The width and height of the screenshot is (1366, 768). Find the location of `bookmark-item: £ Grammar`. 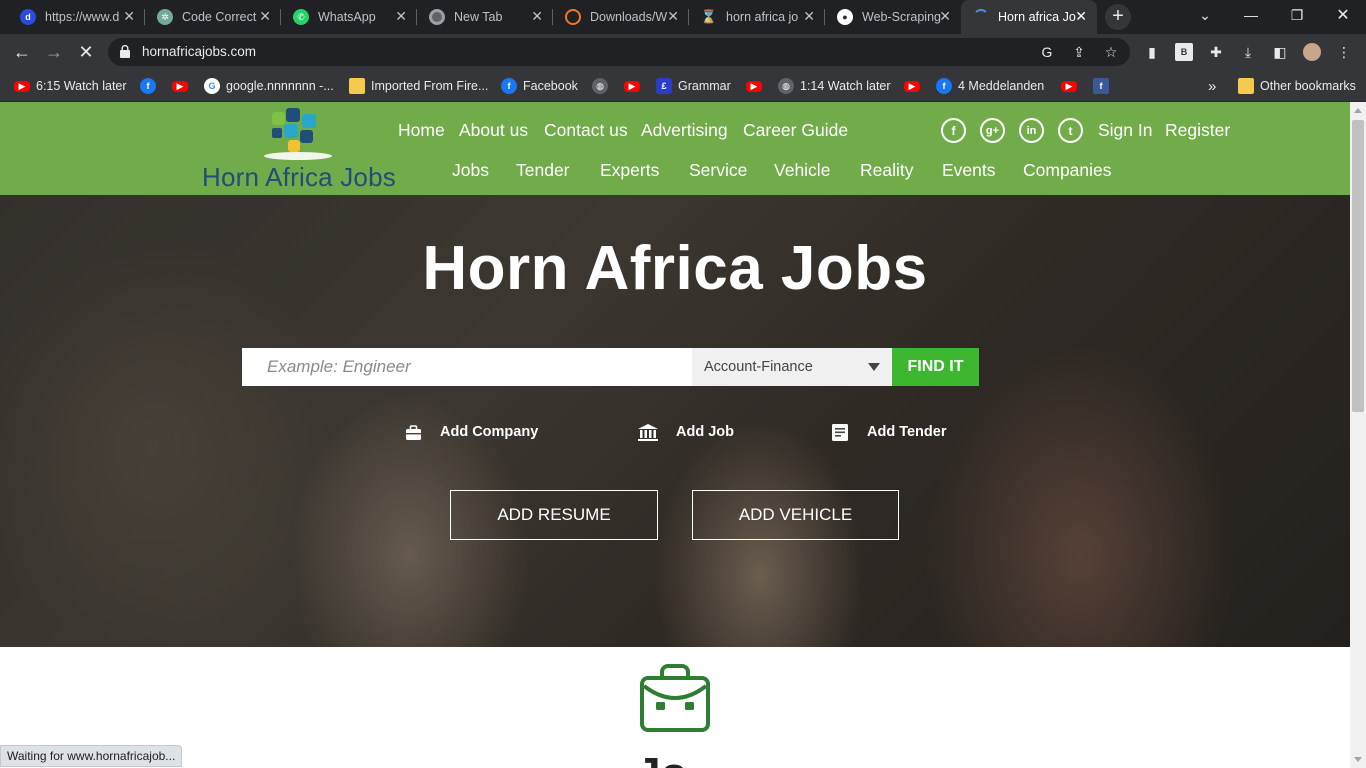

bookmark-item: £ Grammar is located at coordinates (693, 86).